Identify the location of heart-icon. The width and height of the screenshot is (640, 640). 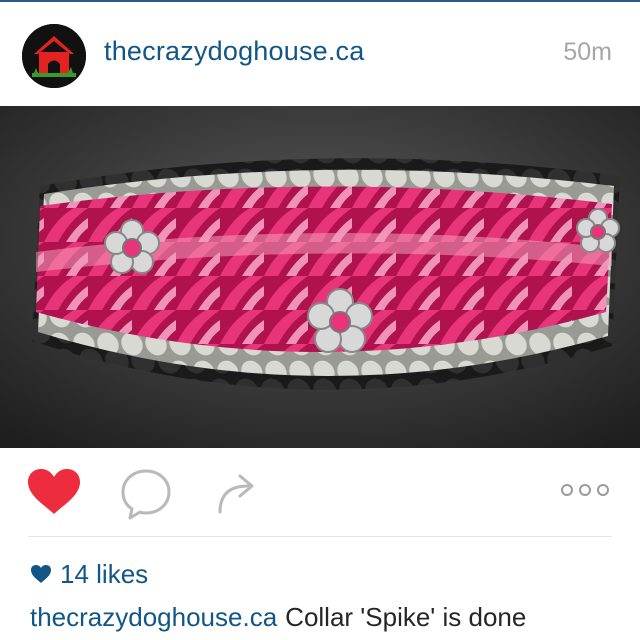
(54, 491).